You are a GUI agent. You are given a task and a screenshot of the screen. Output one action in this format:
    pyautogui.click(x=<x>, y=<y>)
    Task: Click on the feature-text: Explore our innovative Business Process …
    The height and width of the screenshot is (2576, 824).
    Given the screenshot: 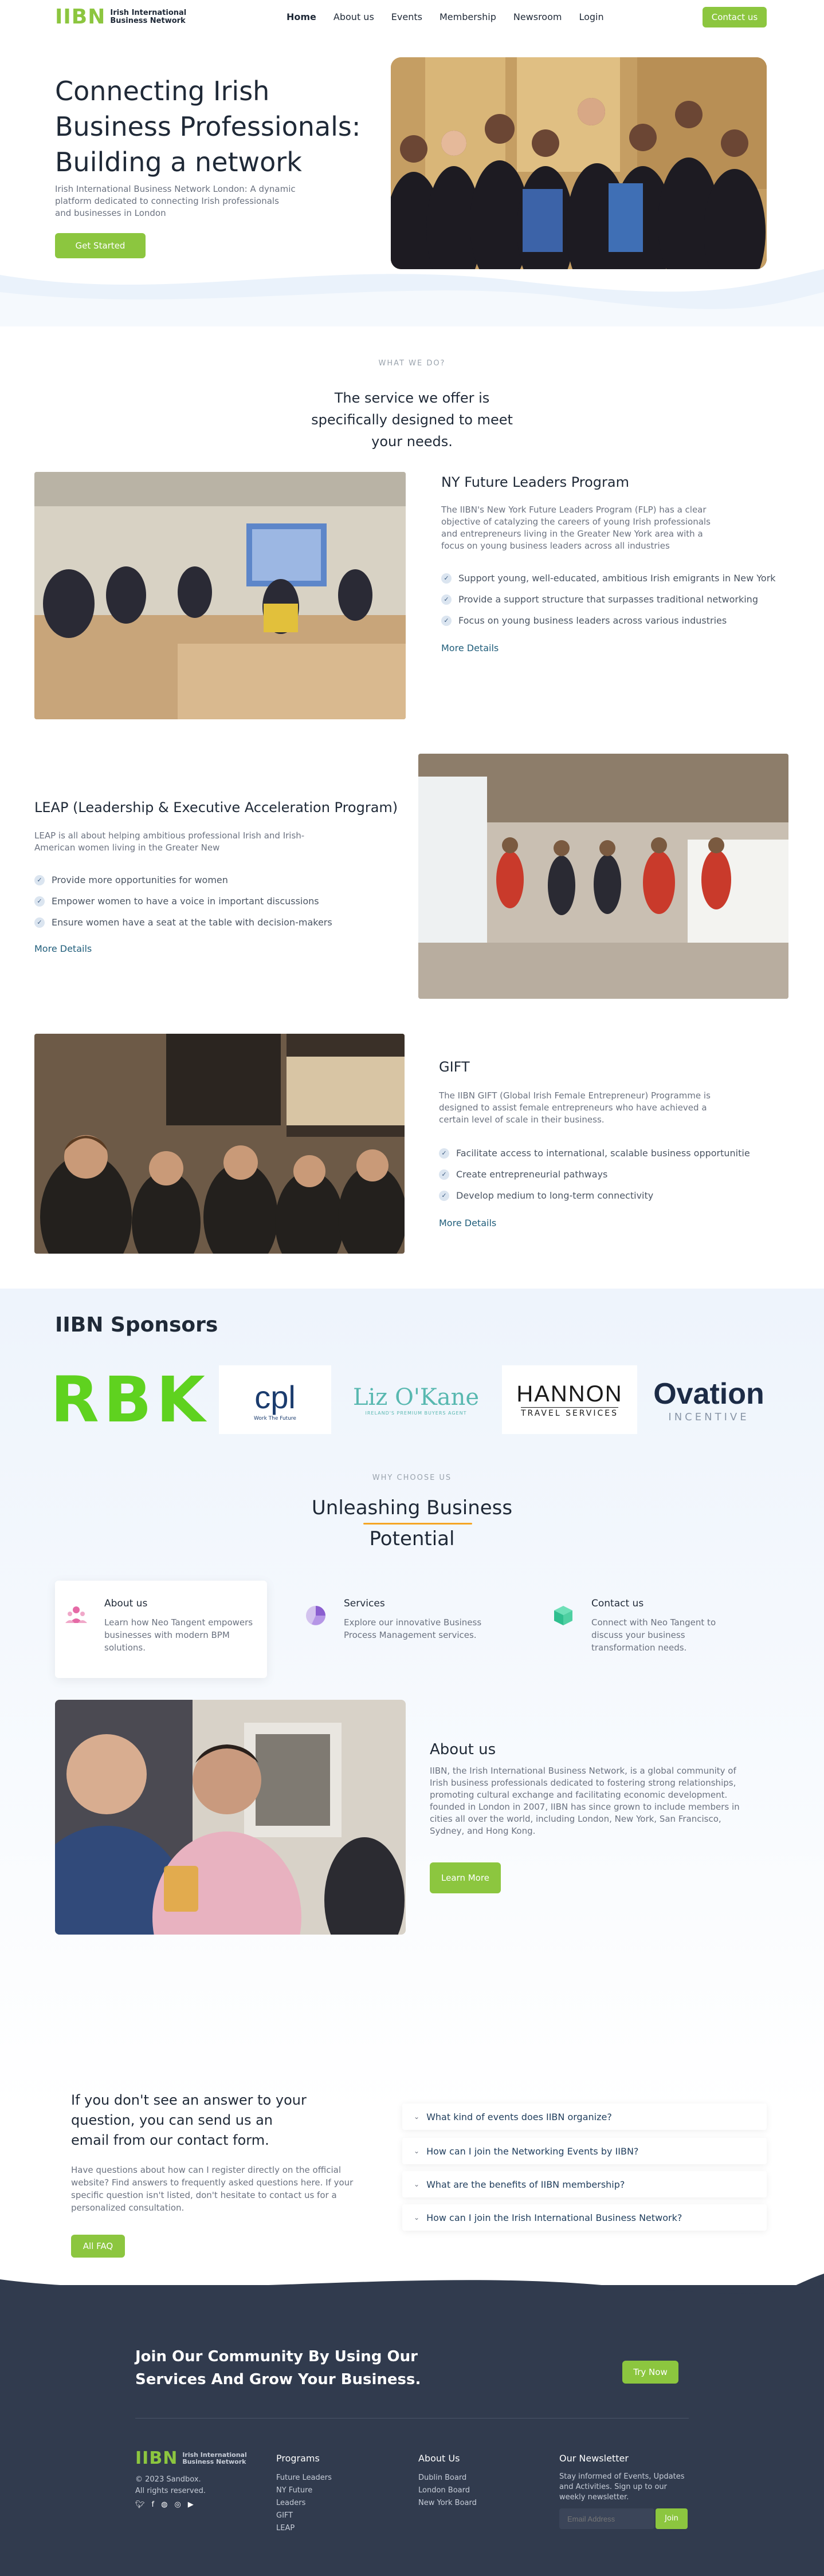 What is the action you would take?
    pyautogui.click(x=413, y=1629)
    